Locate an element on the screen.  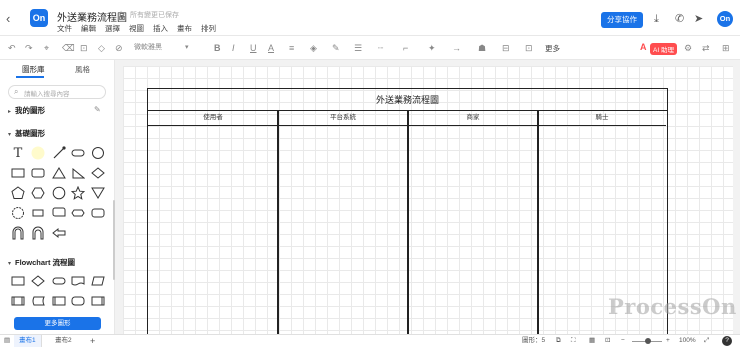
zoom-level: 100% is located at coordinates (687, 341).